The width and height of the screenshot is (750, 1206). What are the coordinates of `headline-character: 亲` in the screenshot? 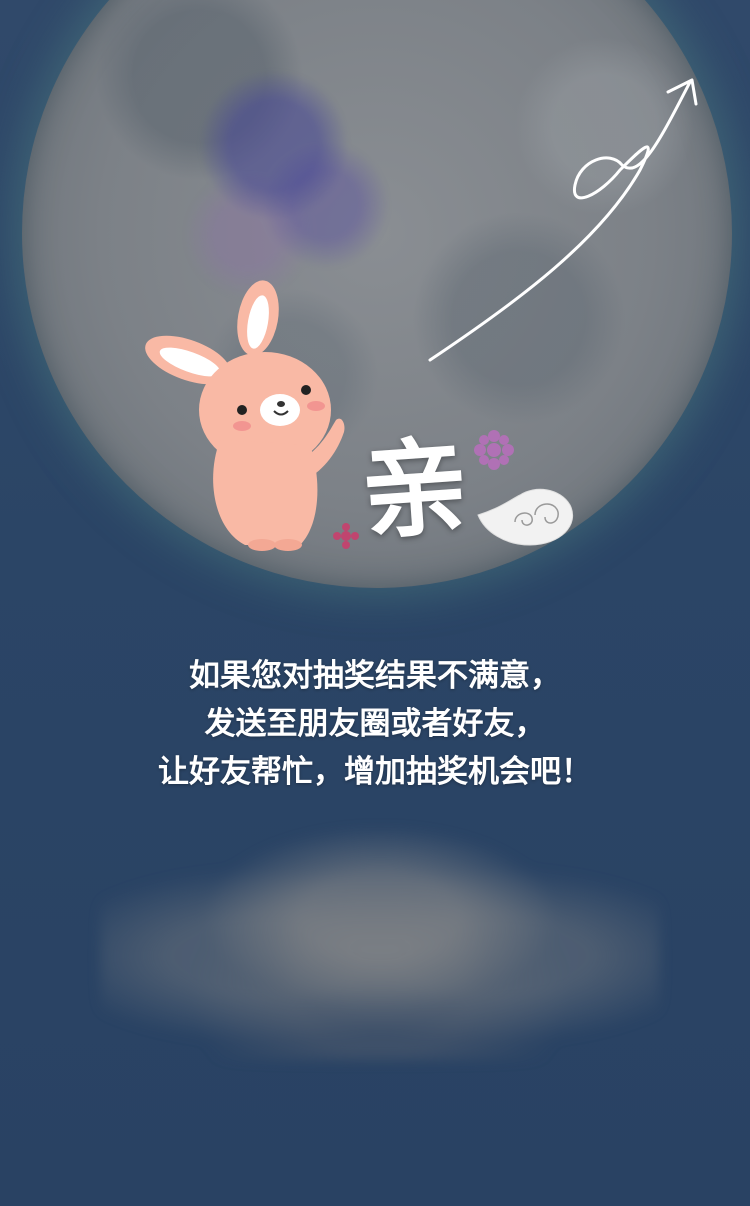 It's located at (415, 489).